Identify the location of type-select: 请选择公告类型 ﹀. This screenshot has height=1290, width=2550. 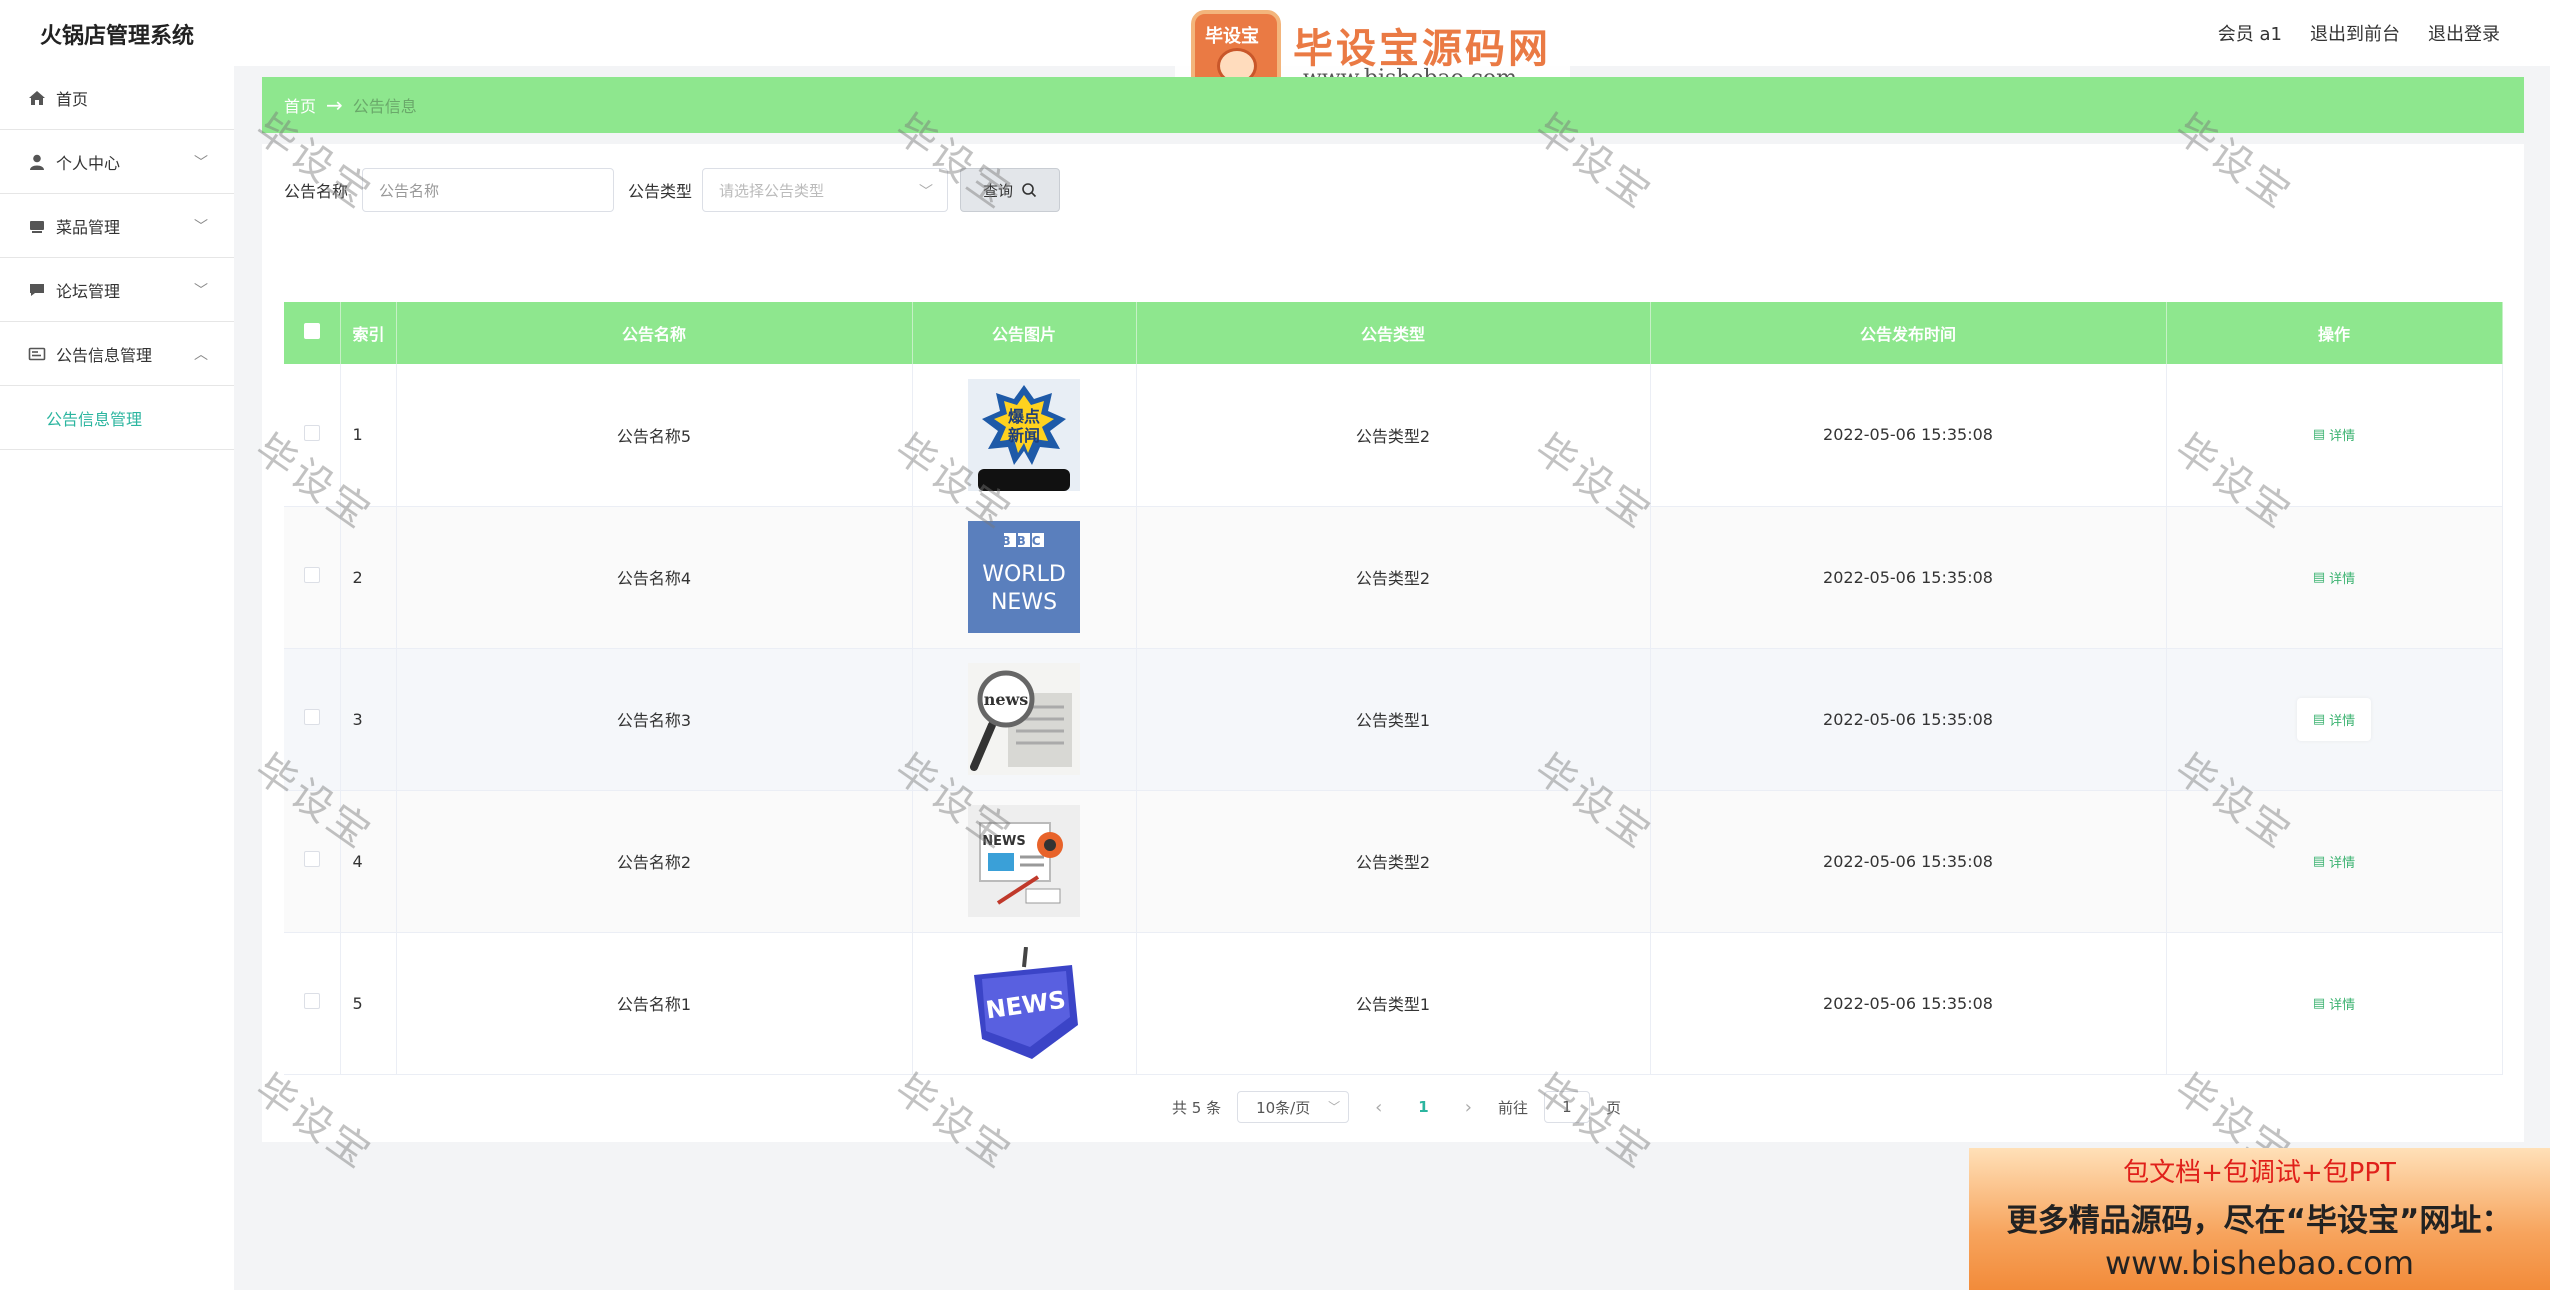
(825, 190).